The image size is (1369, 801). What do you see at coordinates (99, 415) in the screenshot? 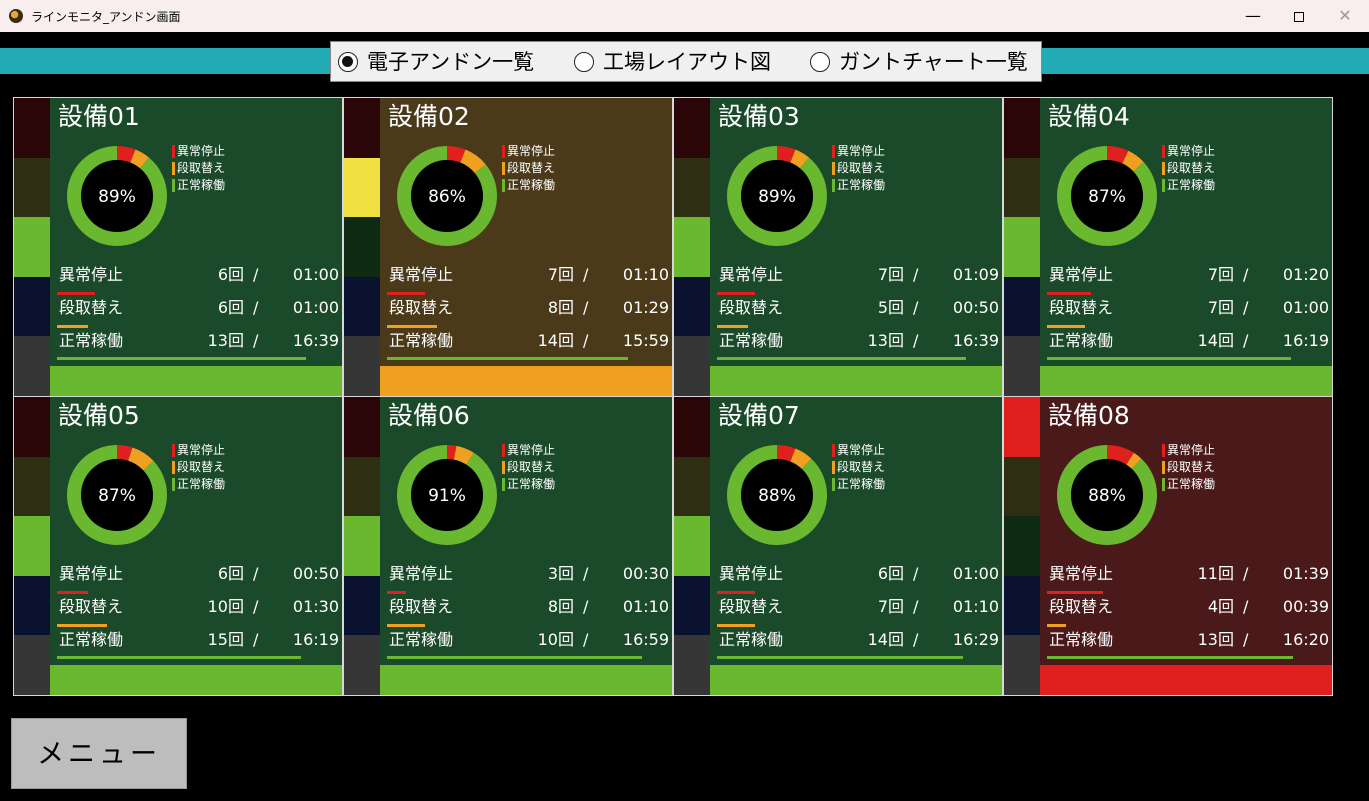
I see `machine-name: 設備05` at bounding box center [99, 415].